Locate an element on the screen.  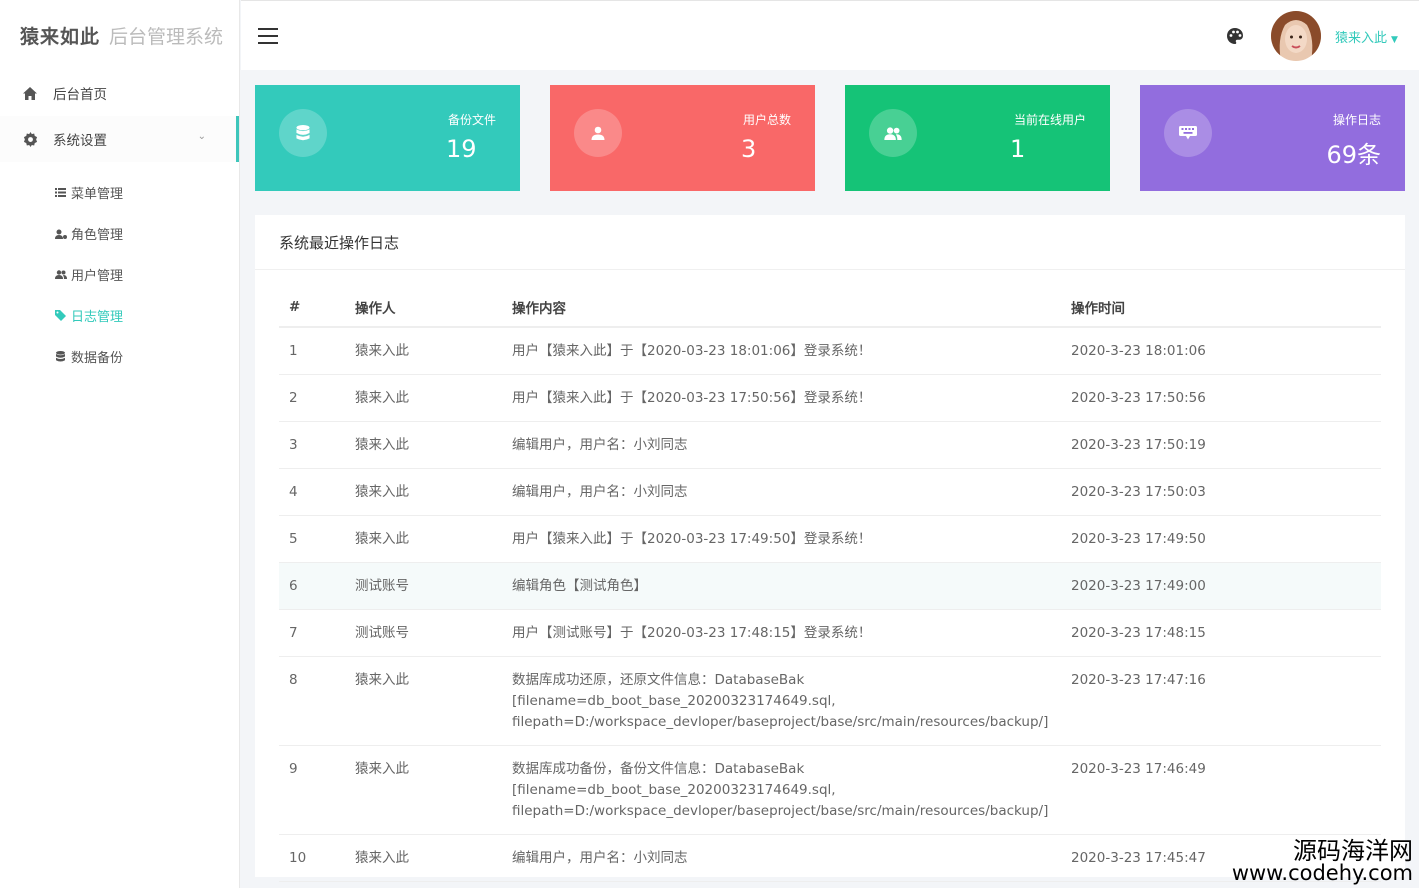
table-row: 4 猿来入此 编辑用户，用户名：小刘同志 2020-3-23 17:50:03 is located at coordinates (830, 492).